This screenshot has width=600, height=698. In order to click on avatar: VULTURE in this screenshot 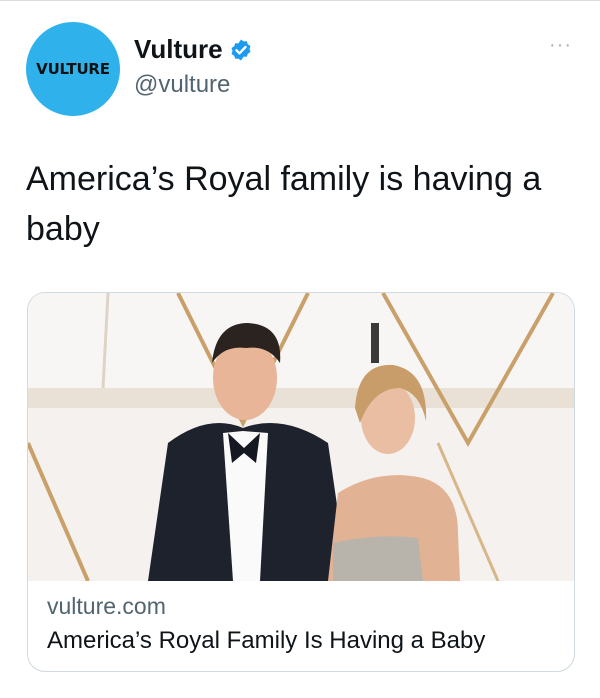, I will do `click(73, 69)`.